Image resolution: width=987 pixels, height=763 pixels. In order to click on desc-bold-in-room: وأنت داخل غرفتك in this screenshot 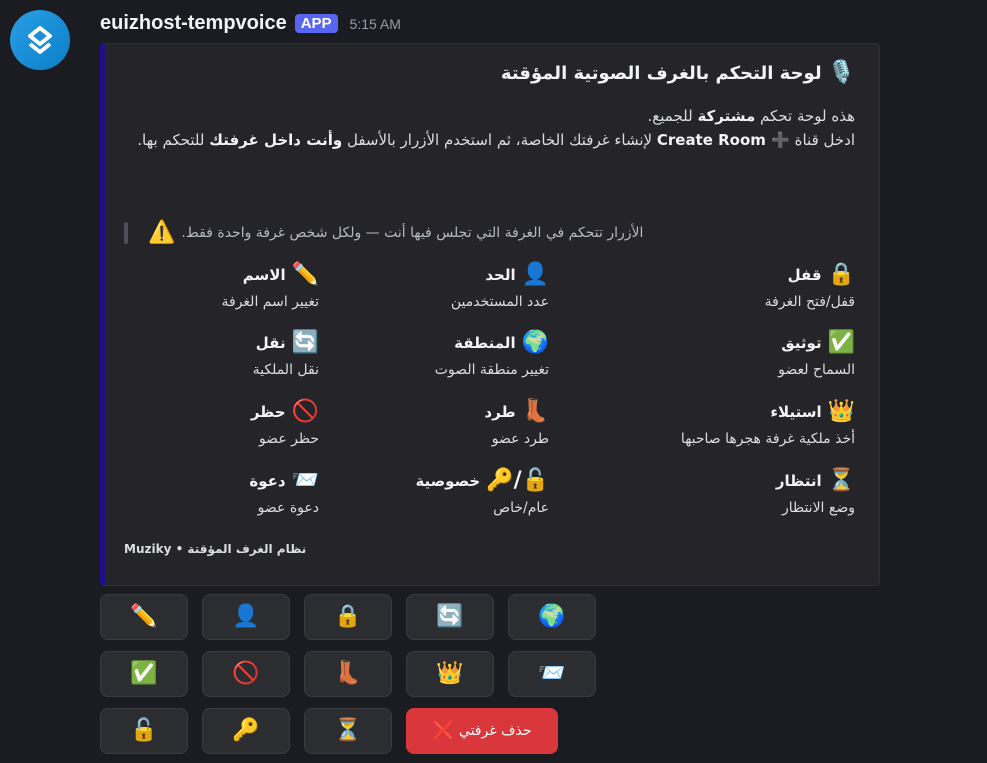, I will do `click(276, 140)`.